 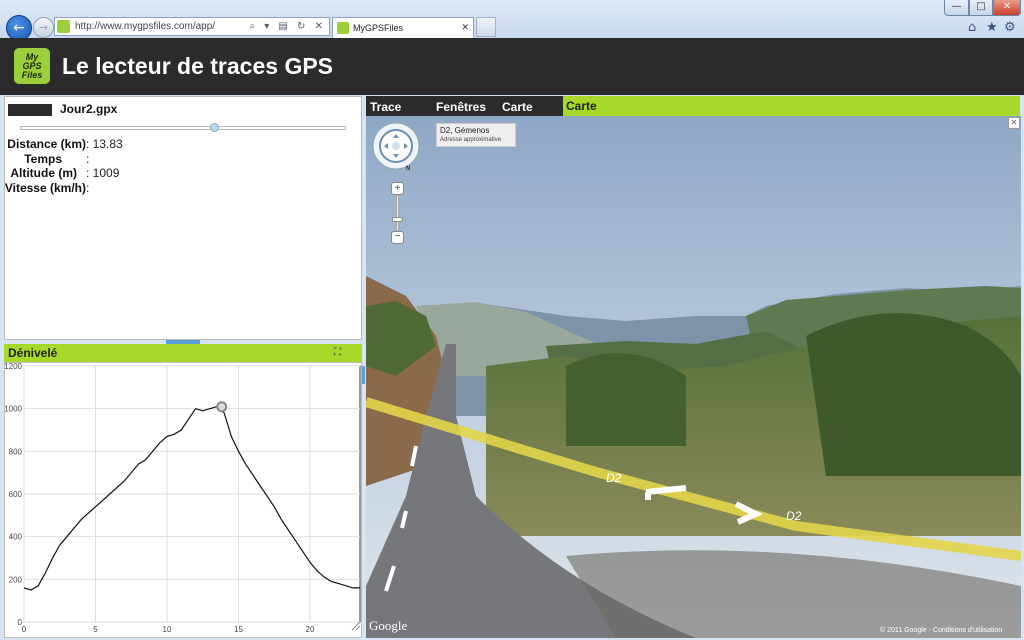 I want to click on tab-favicon-icon, so click(x=343, y=28).